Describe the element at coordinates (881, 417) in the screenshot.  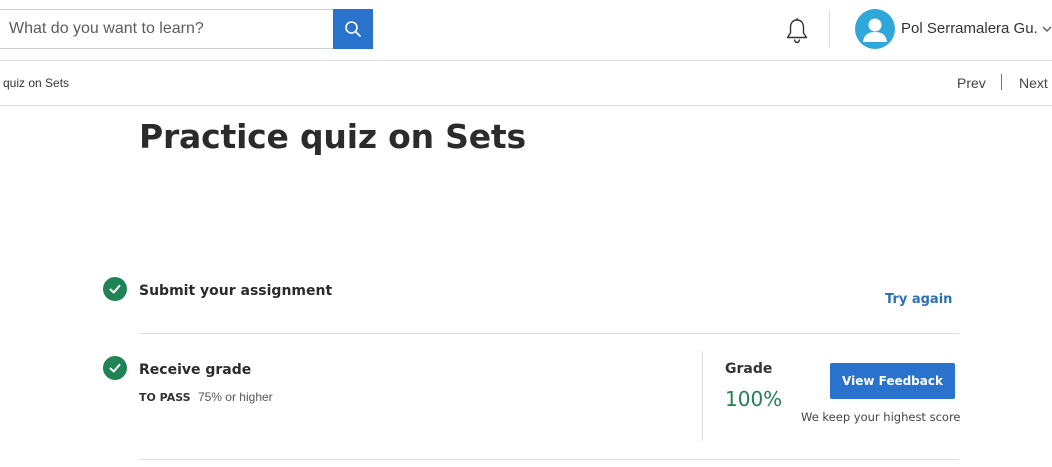
I see `highest-score-note: We keep your highest score` at that location.